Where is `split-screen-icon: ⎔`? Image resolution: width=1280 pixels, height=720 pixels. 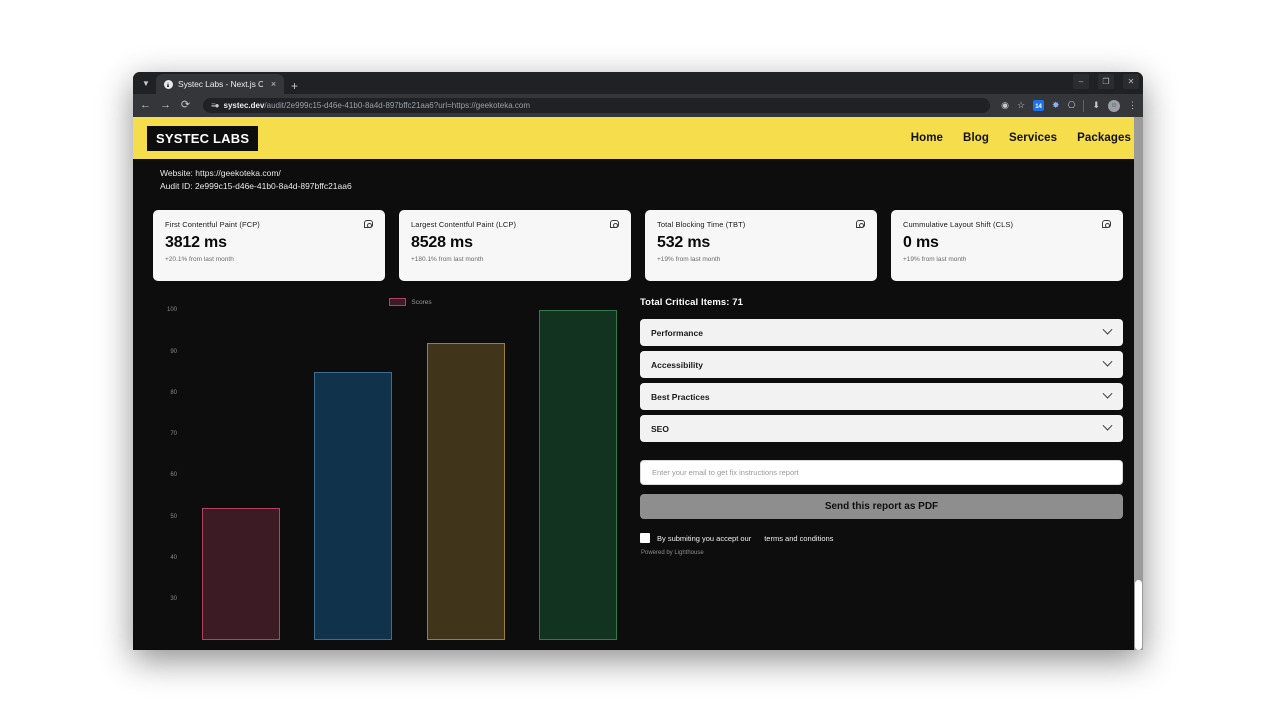 split-screen-icon: ⎔ is located at coordinates (1072, 105).